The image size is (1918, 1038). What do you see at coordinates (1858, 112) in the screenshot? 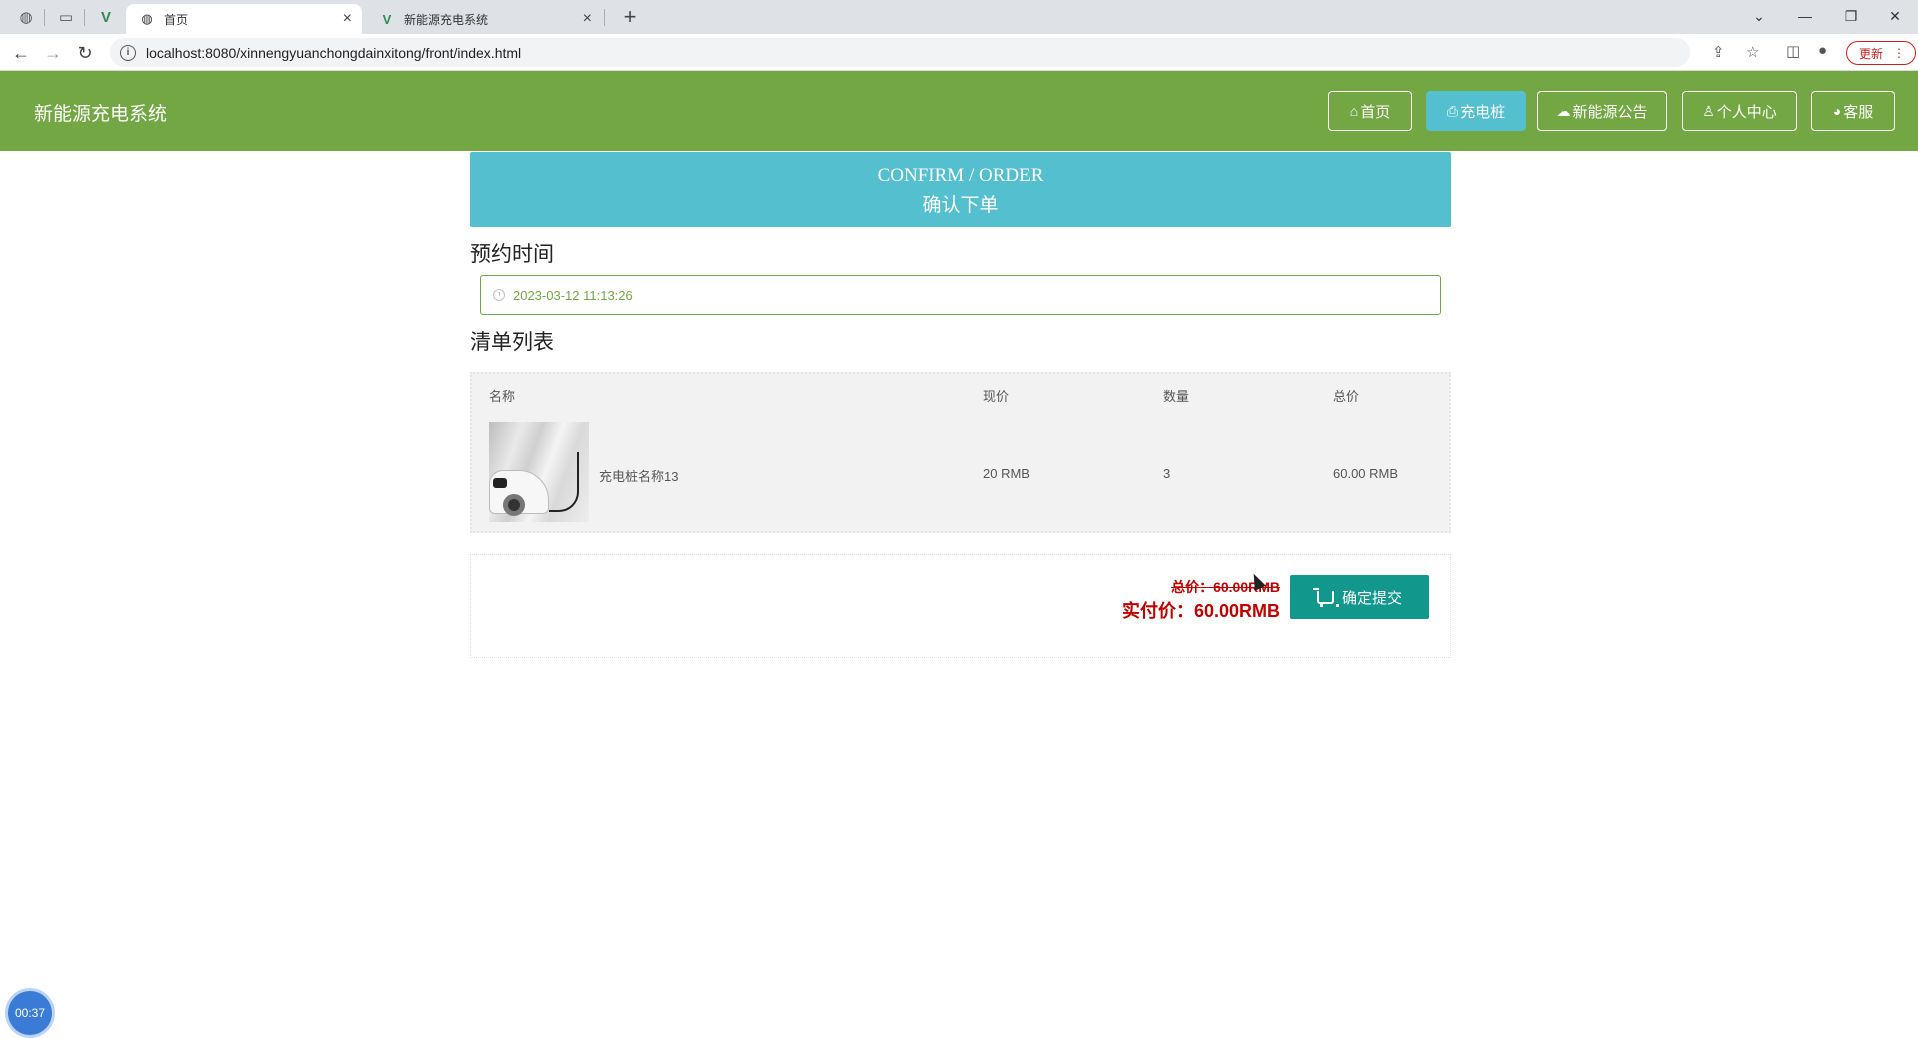
I see `nav-label: 客服` at bounding box center [1858, 112].